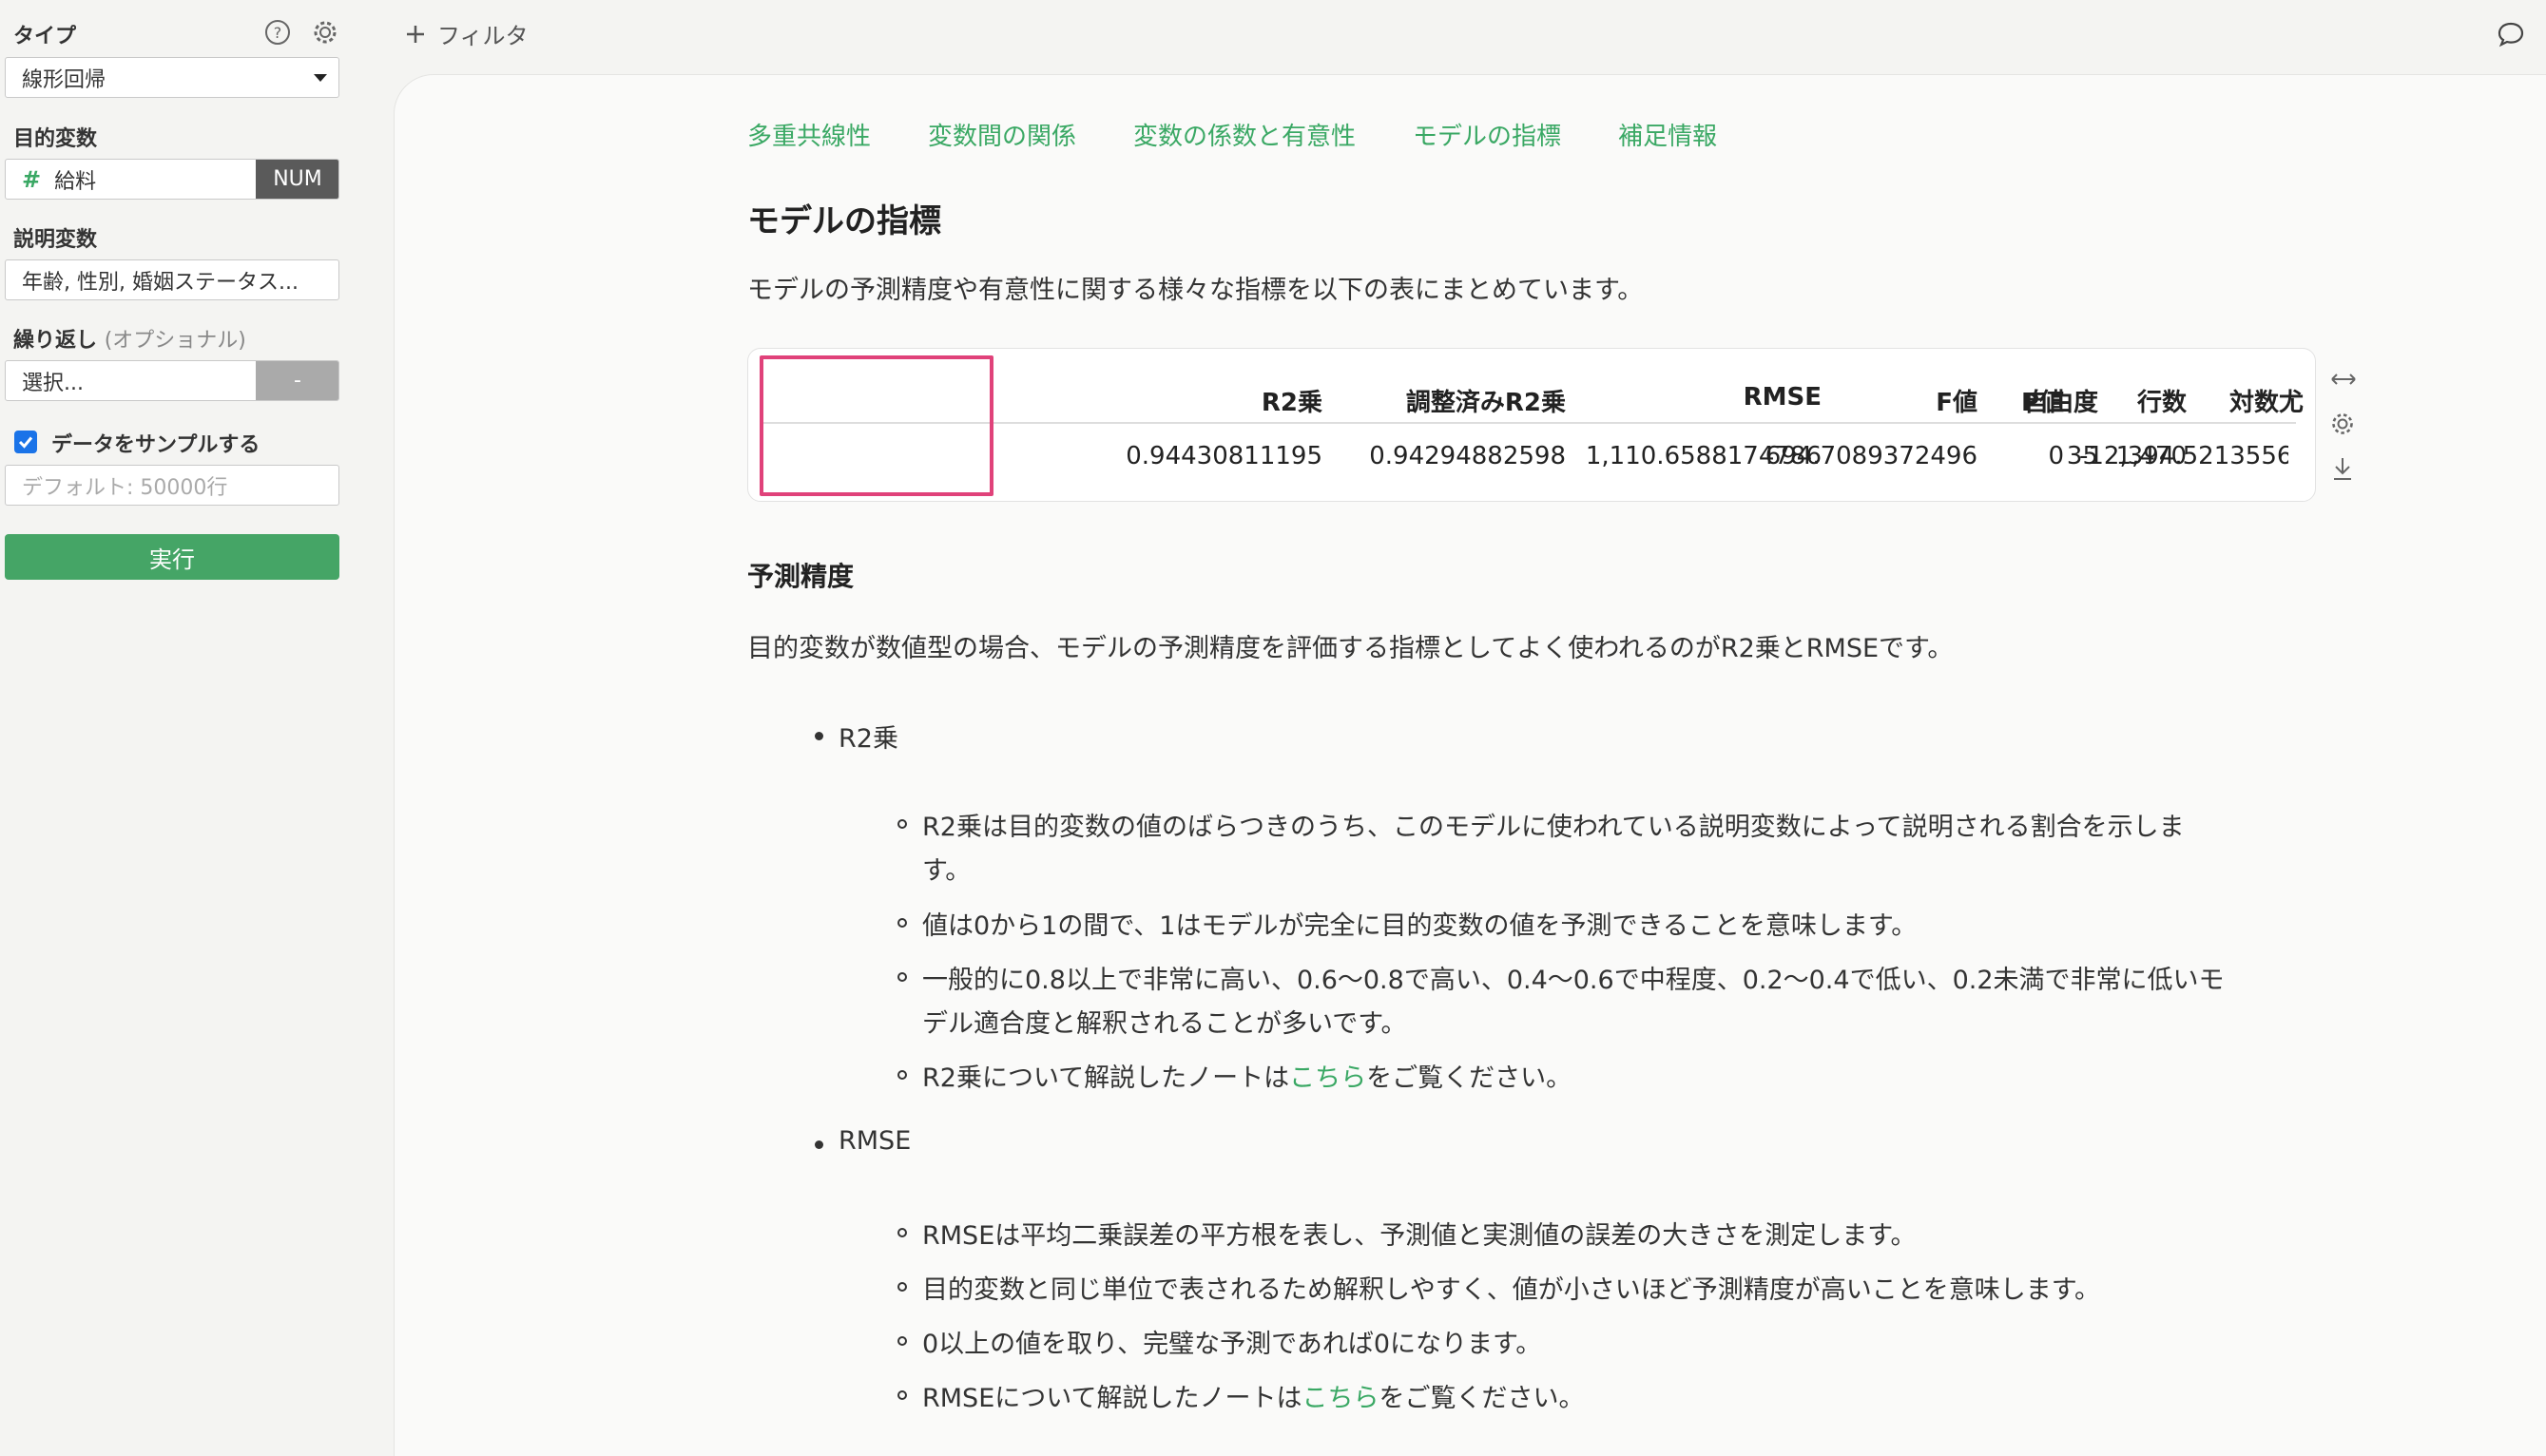  I want to click on type-select: 線形回帰, so click(172, 77).